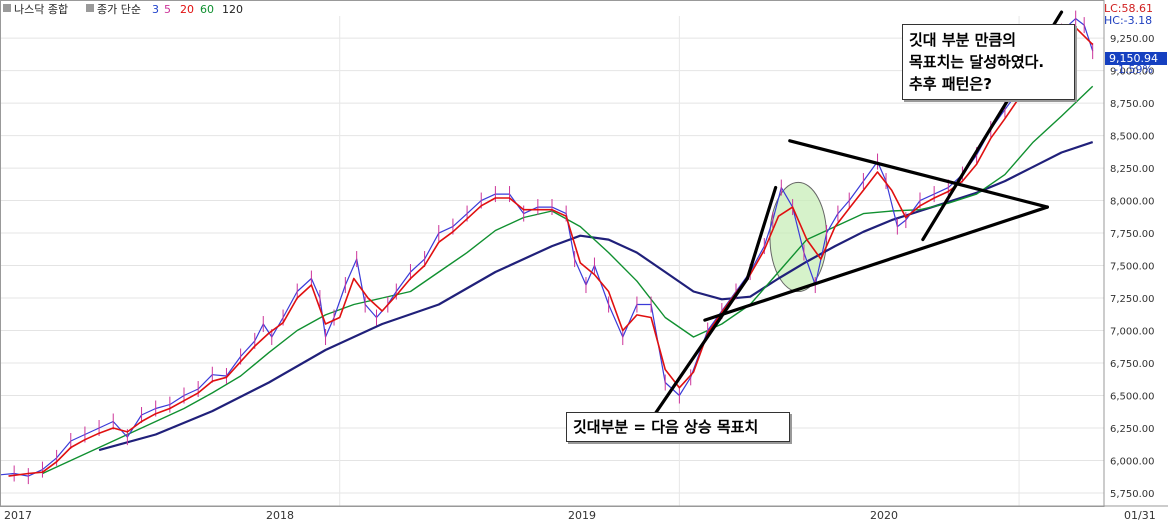 The height and width of the screenshot is (529, 1168). Describe the element at coordinates (187, 9) in the screenshot. I see `legend-period-20: 20` at that location.